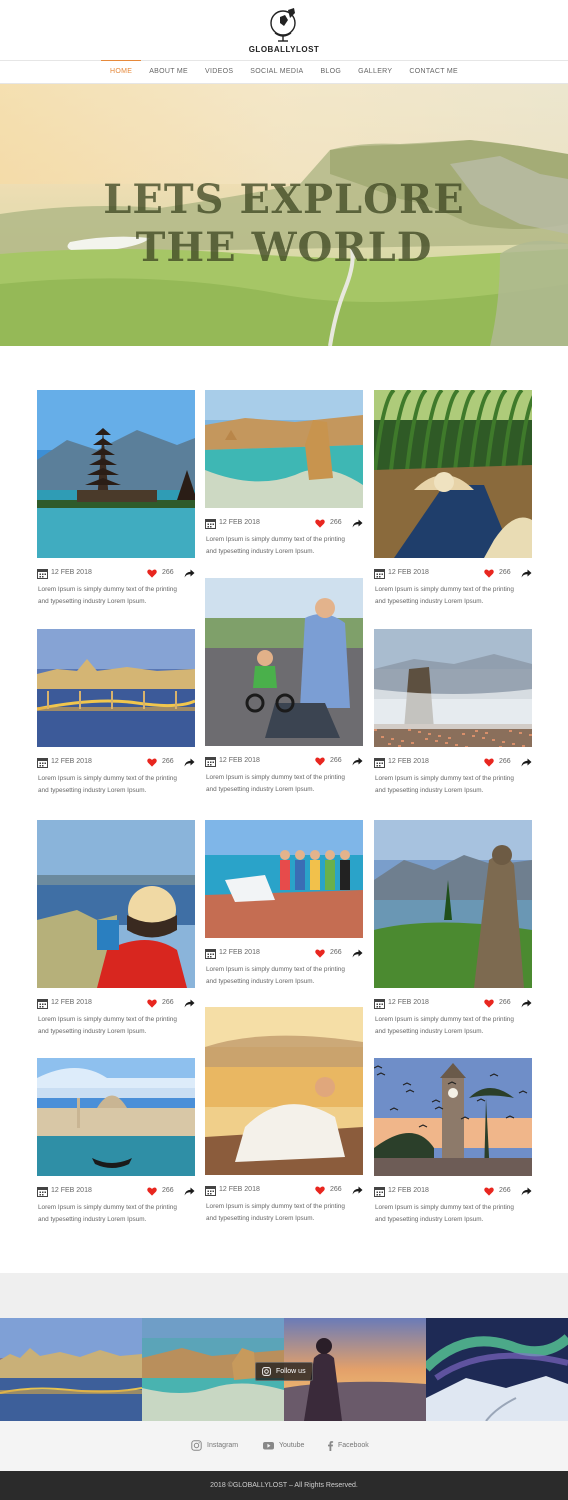  Describe the element at coordinates (116, 904) in the screenshot. I see `post-image-woman-hat-sea` at that location.